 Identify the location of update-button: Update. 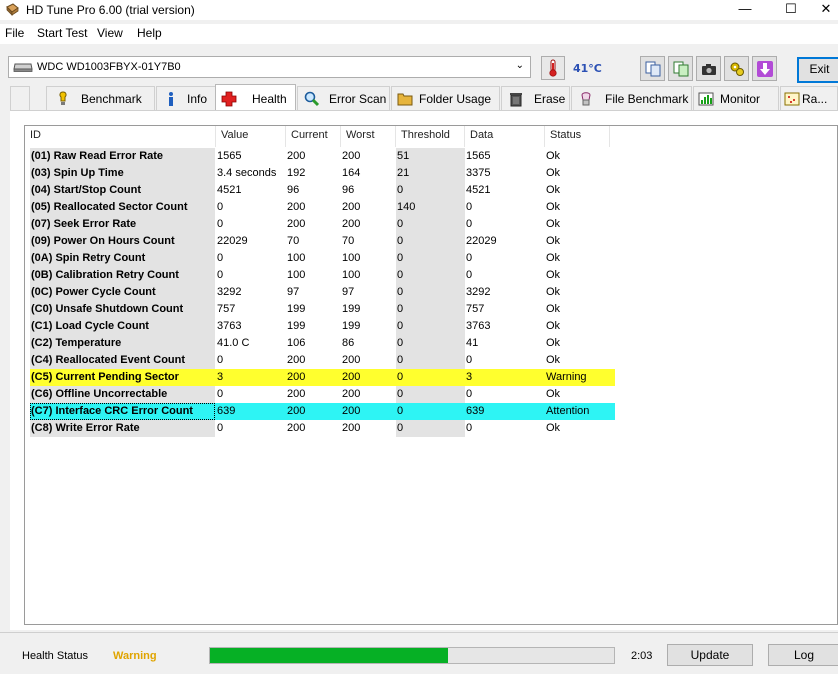
(710, 655).